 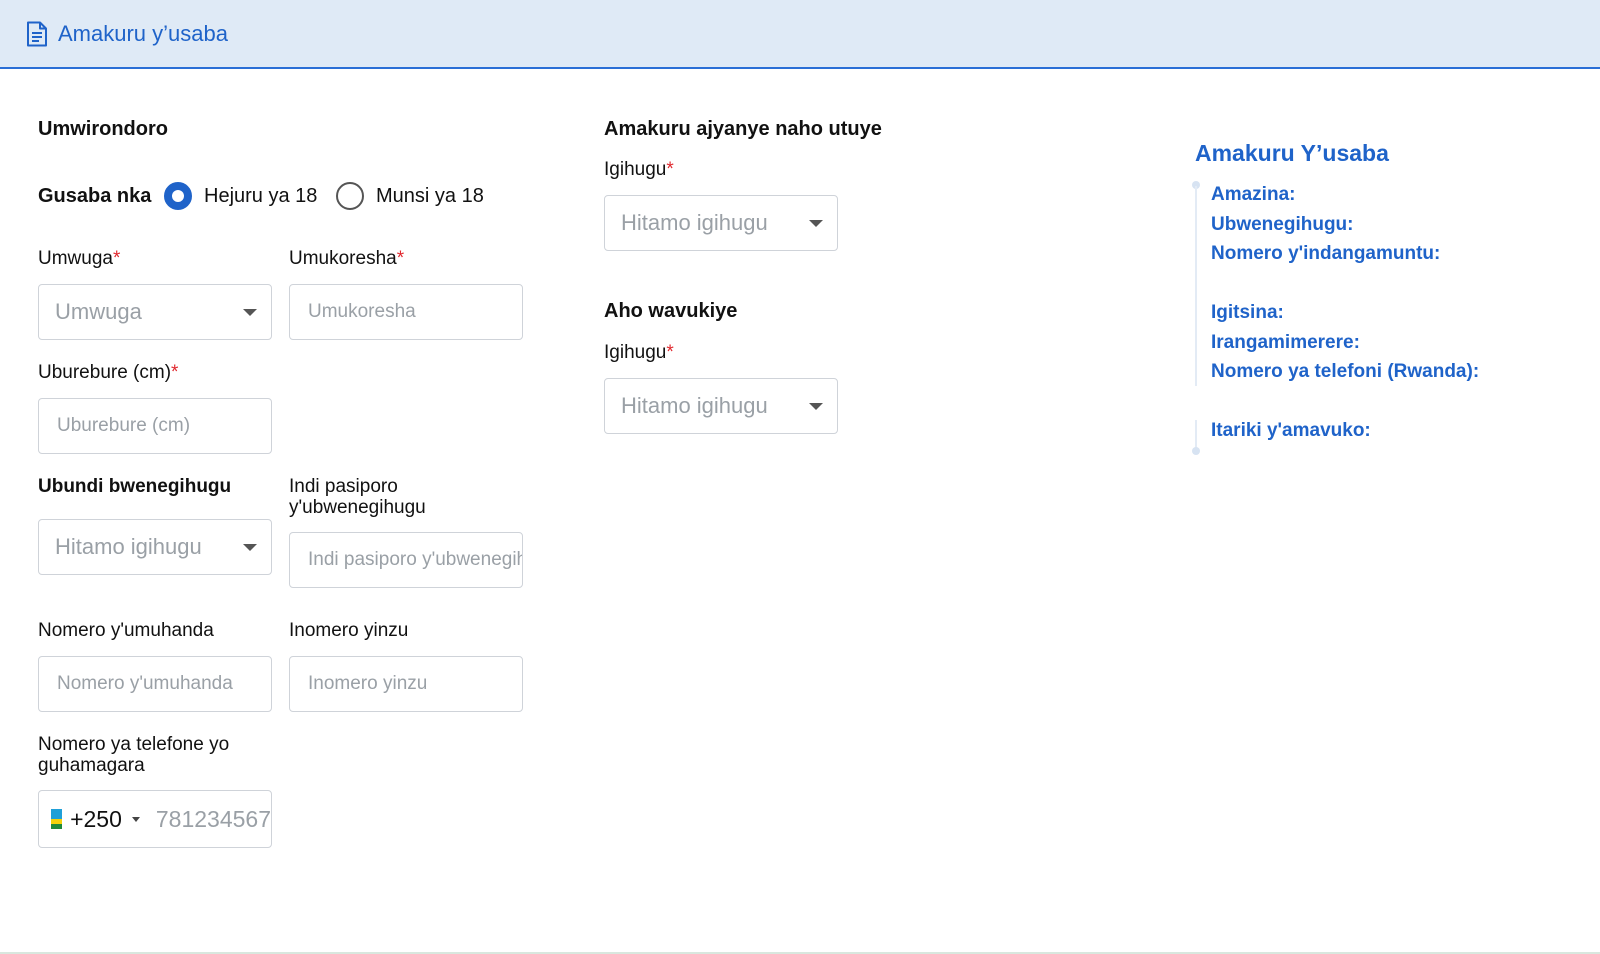 What do you see at coordinates (124, 425) in the screenshot?
I see `height-placeholder: Uburebure (cm)` at bounding box center [124, 425].